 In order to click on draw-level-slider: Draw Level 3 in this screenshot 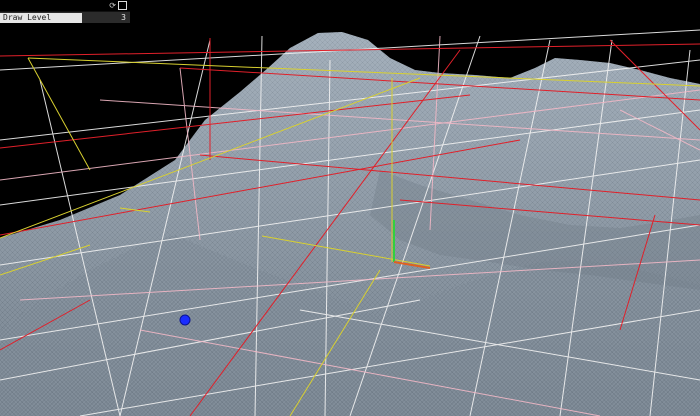, I will do `click(65, 17)`.